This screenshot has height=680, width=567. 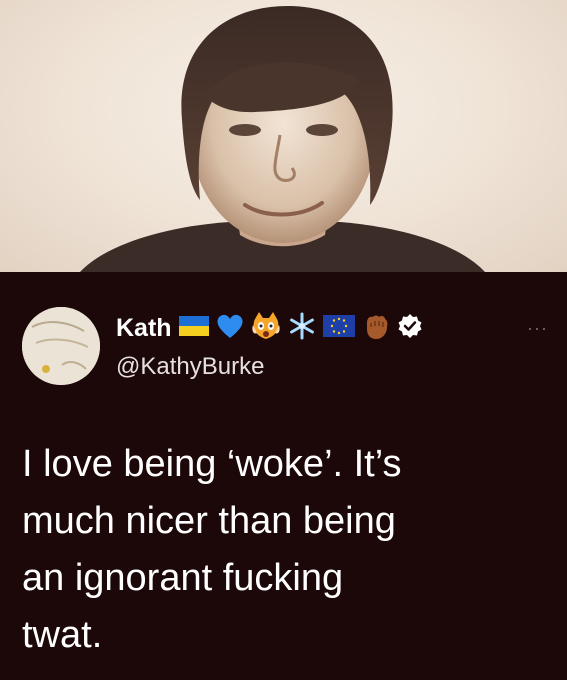 What do you see at coordinates (410, 328) in the screenshot?
I see `verified-badge-icon` at bounding box center [410, 328].